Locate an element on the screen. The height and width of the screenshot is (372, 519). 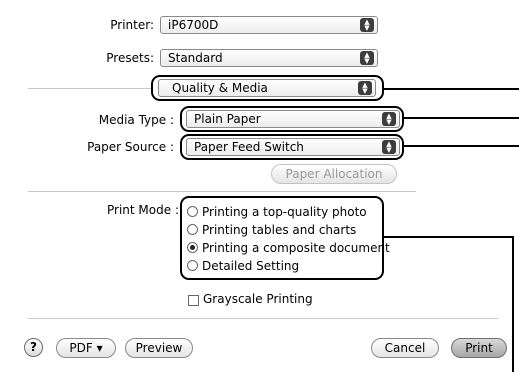
preview-button: Preview is located at coordinates (159, 348).